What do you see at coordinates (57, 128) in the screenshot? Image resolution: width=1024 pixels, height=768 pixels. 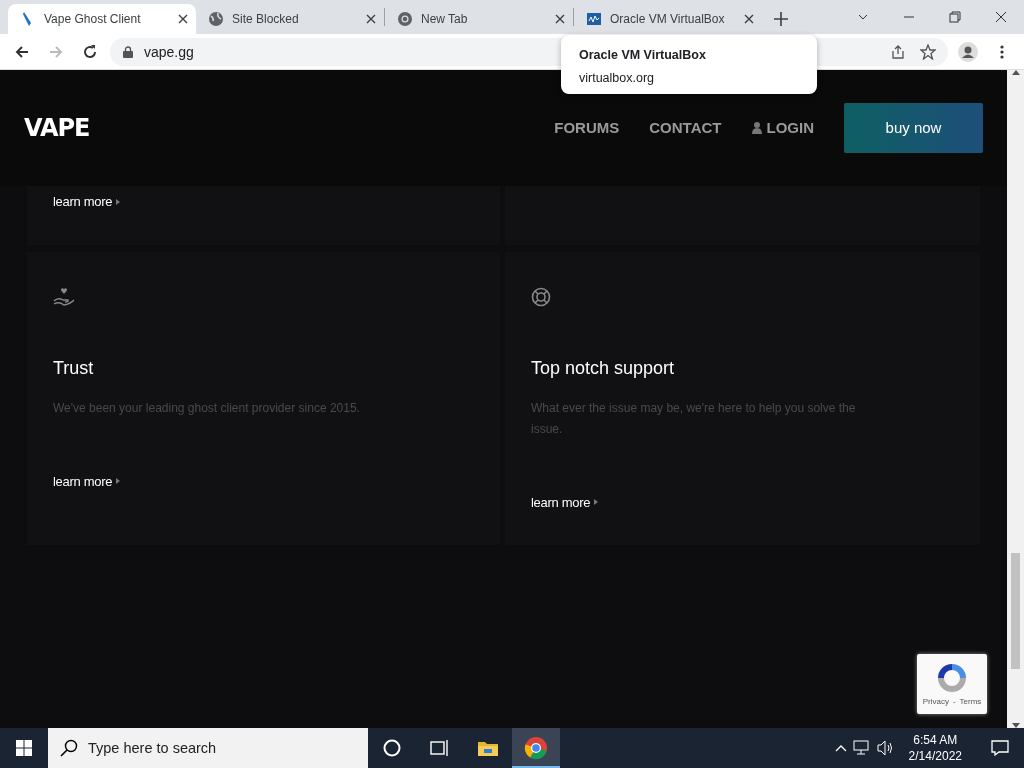 I see `site-logo: VAPE` at bounding box center [57, 128].